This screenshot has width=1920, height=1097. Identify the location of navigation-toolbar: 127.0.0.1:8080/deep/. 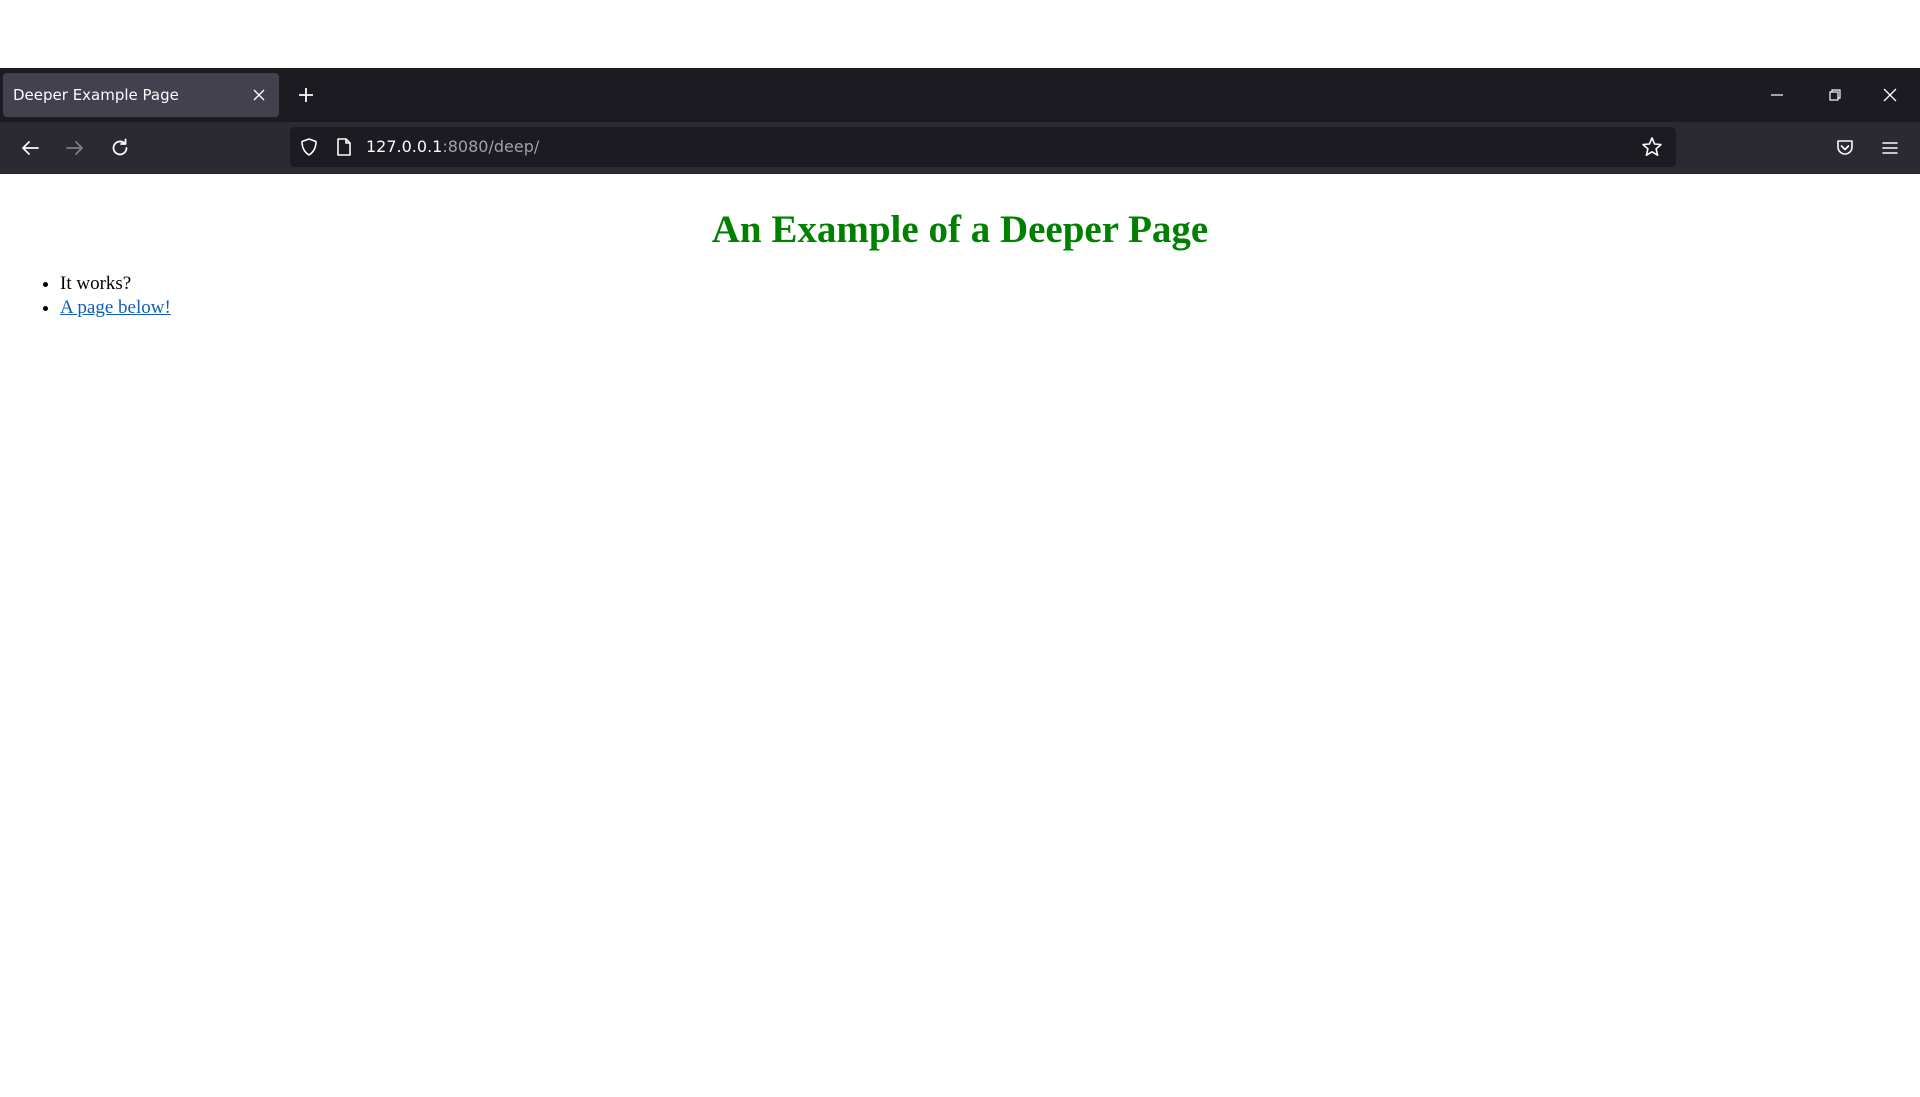
(960, 148).